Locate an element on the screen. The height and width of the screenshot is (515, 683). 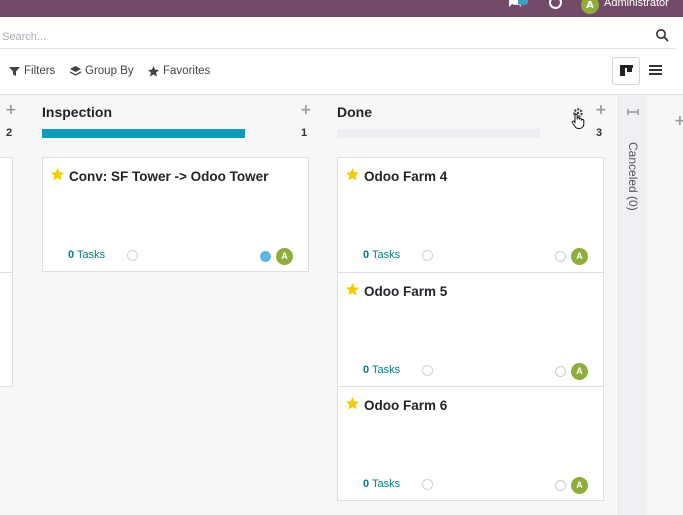
favorites-label: Favorites is located at coordinates (187, 71).